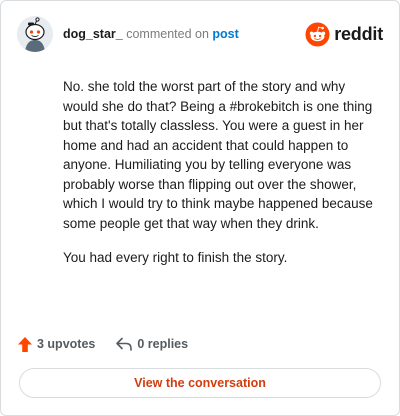 Image resolution: width=400 pixels, height=416 pixels. What do you see at coordinates (93, 34) in the screenshot?
I see `username-link: dog_star_` at bounding box center [93, 34].